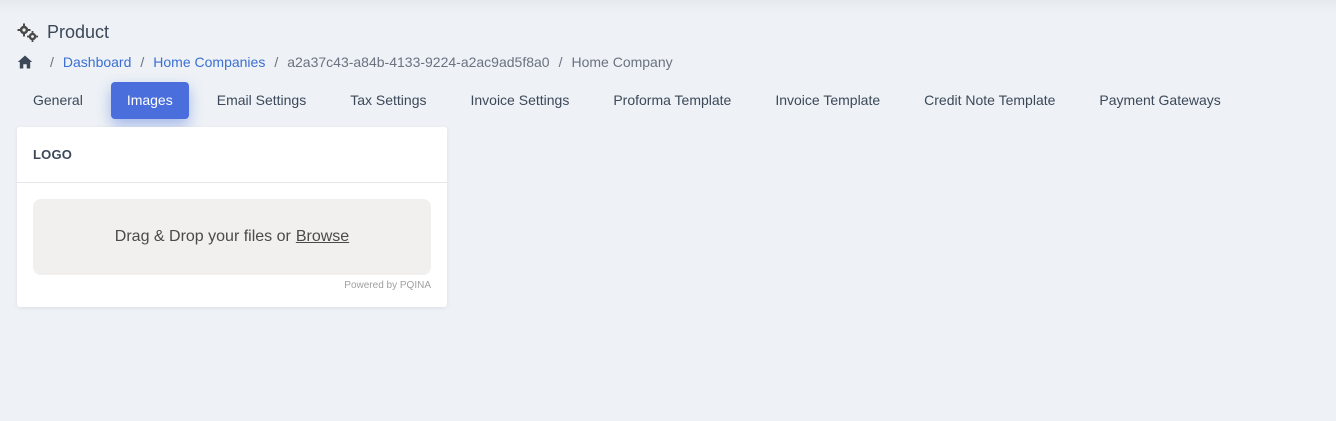 The image size is (1336, 421). Describe the element at coordinates (827, 100) in the screenshot. I see `tab-invoice-template: Invoice Template` at that location.